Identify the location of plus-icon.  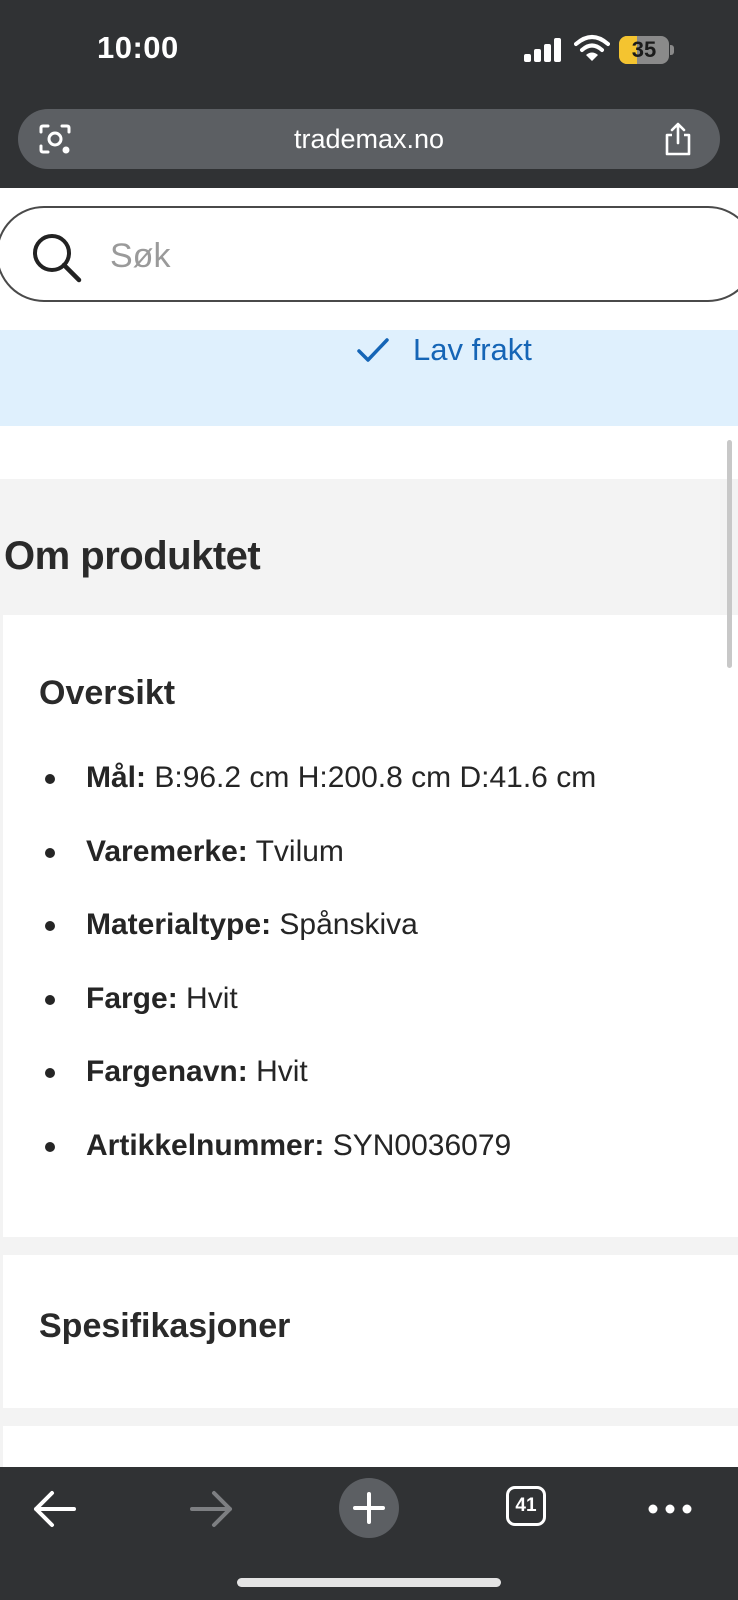
(369, 1508).